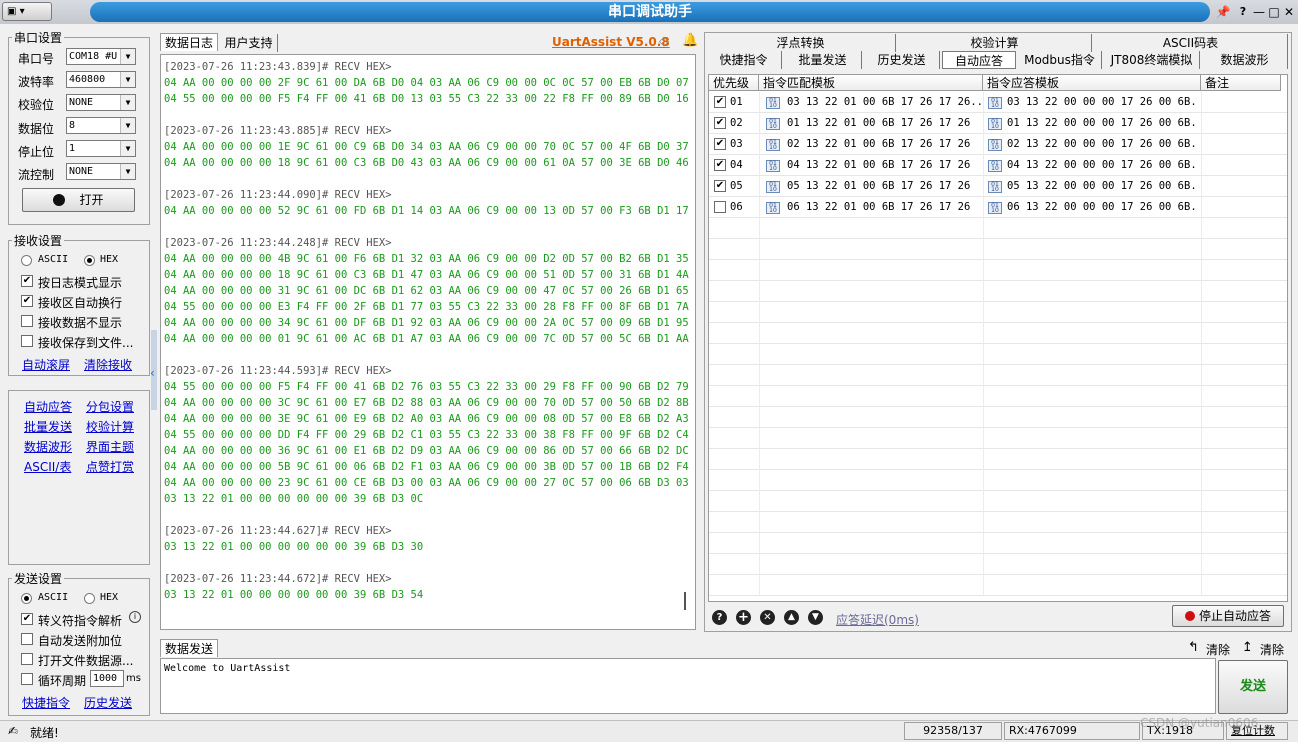 This screenshot has height=742, width=1298. Describe the element at coordinates (26, 260) in the screenshot. I see `recv-ascii-radio` at that location.